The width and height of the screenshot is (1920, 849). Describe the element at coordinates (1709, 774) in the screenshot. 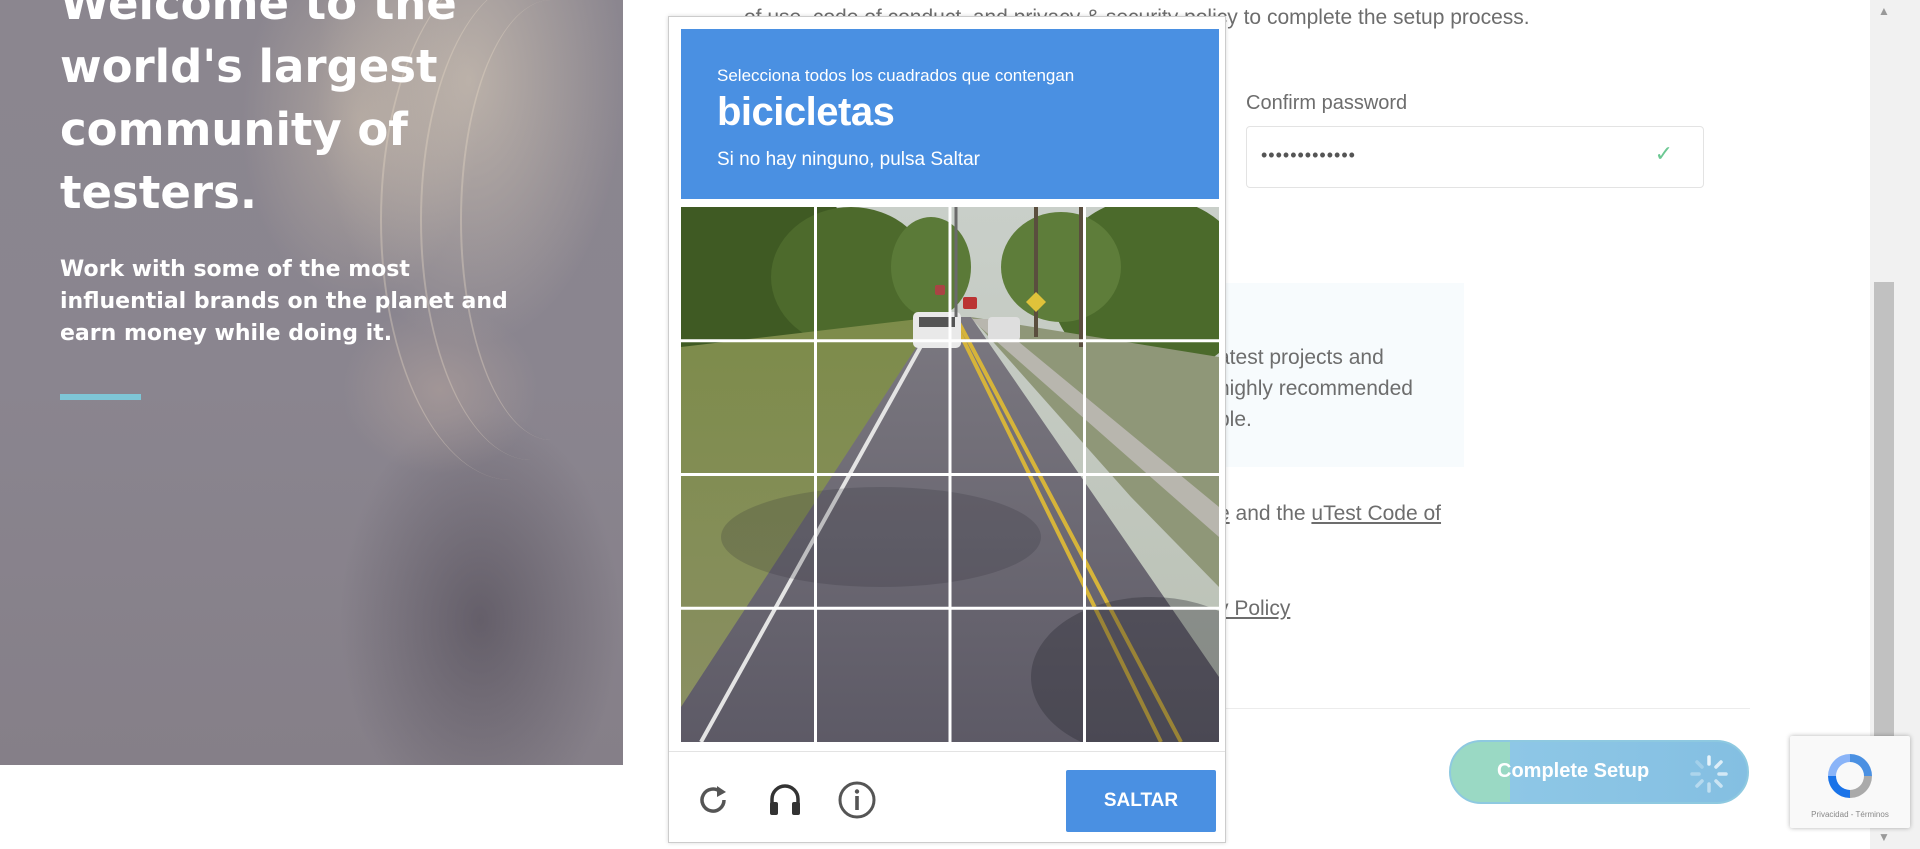

I see `loading-spinner-icon` at that location.